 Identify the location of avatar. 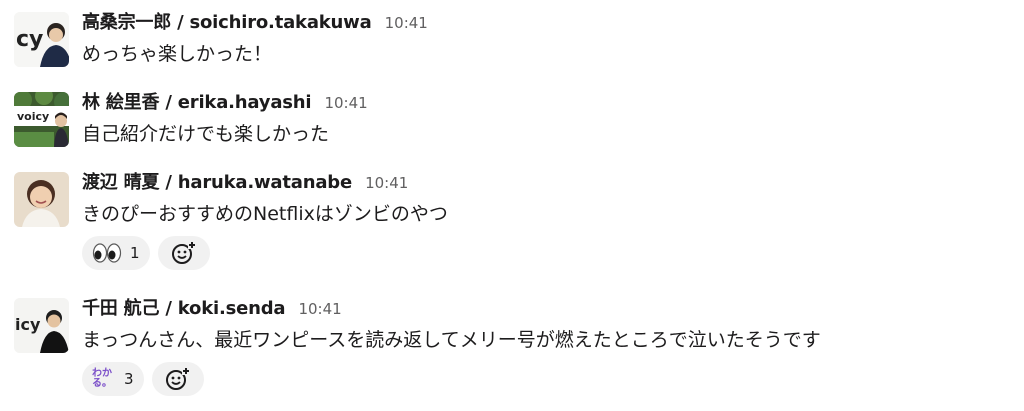
(41, 199).